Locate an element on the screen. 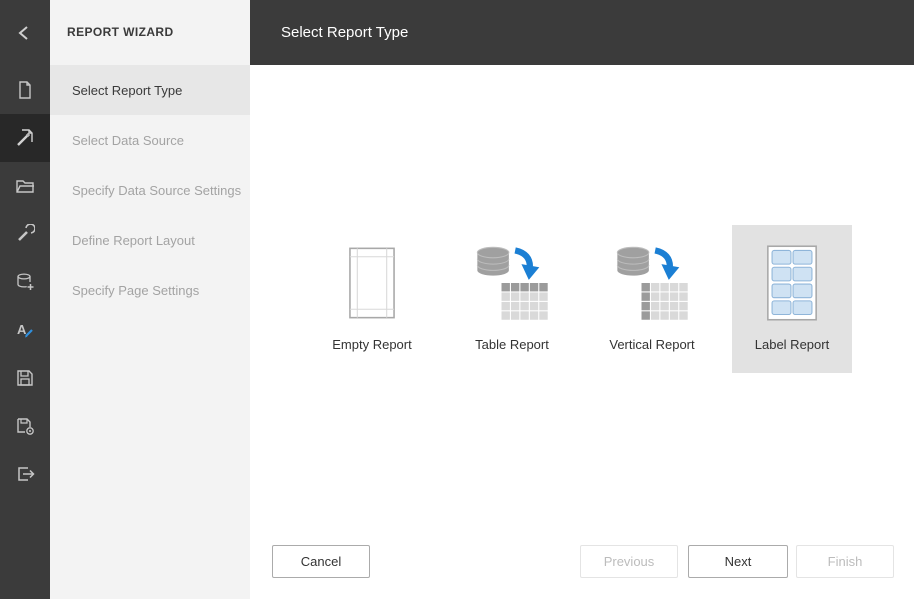  wizard-step-specify-data-source-settings: Specify Data Source Settings is located at coordinates (150, 190).